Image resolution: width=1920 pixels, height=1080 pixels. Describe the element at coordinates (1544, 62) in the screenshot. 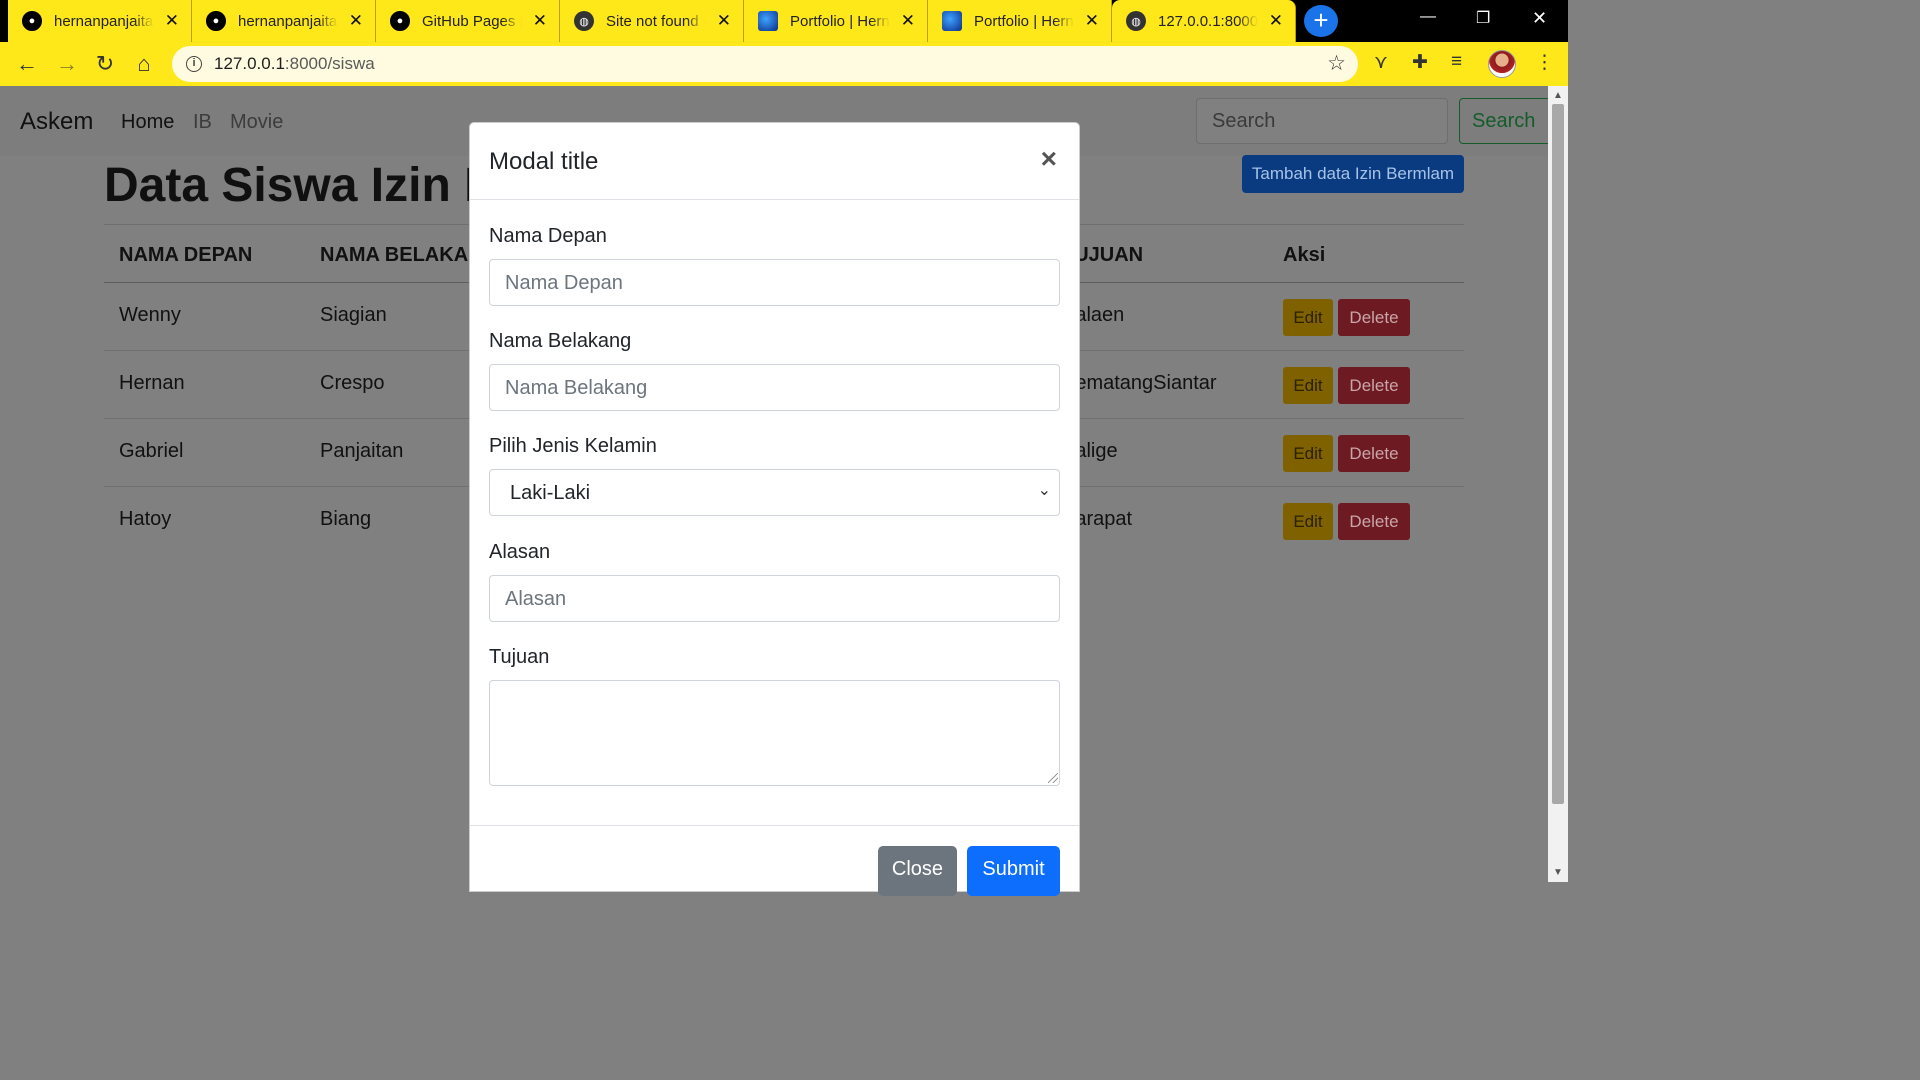

I see `menu-kebab-icon: ⋮` at that location.